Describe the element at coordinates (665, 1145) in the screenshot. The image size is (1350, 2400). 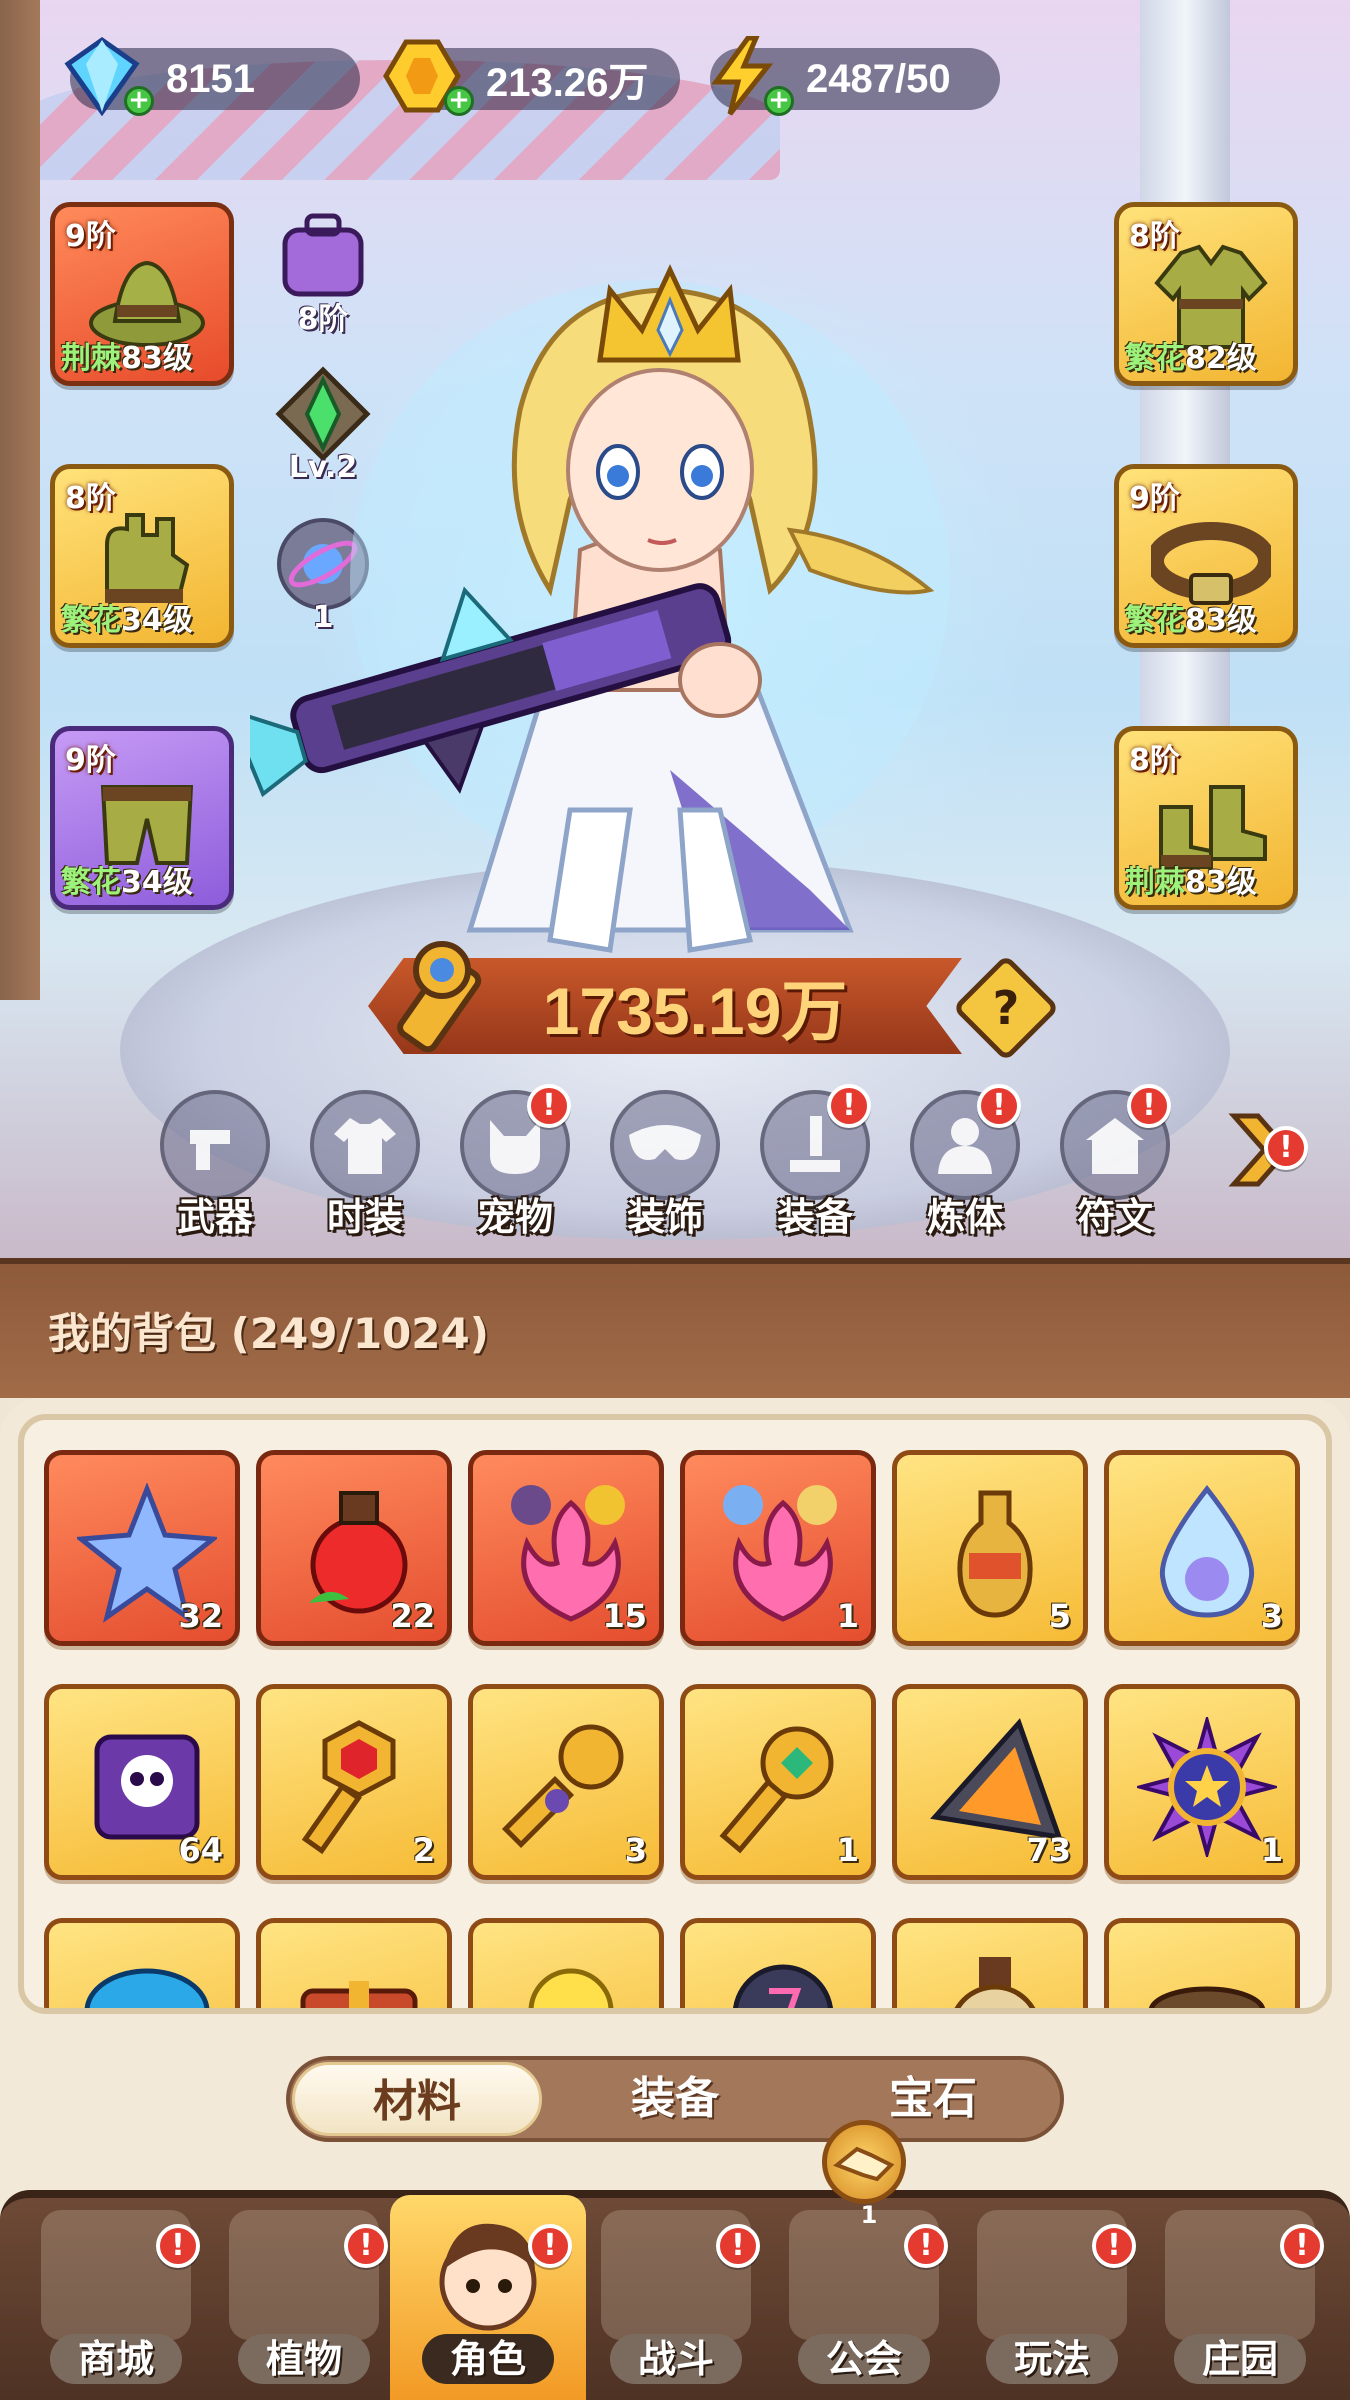
I see `mask-icon` at that location.